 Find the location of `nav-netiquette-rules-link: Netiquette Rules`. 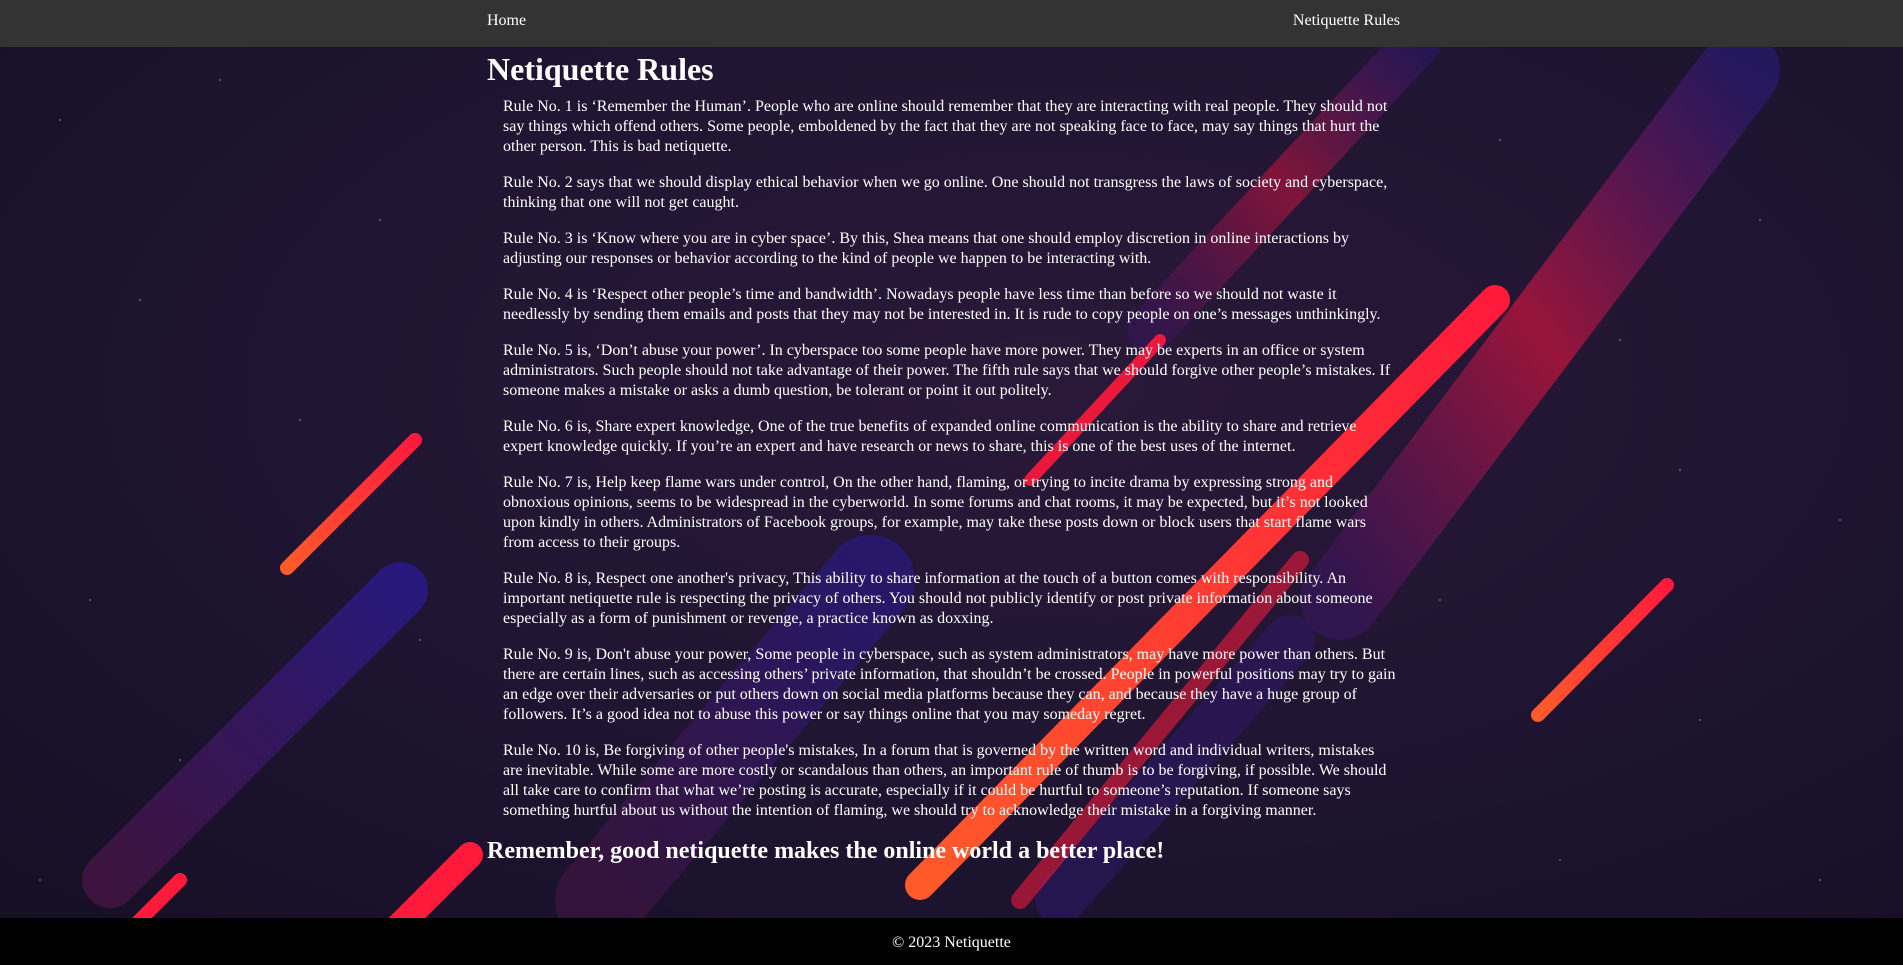

nav-netiquette-rules-link: Netiquette Rules is located at coordinates (1346, 21).